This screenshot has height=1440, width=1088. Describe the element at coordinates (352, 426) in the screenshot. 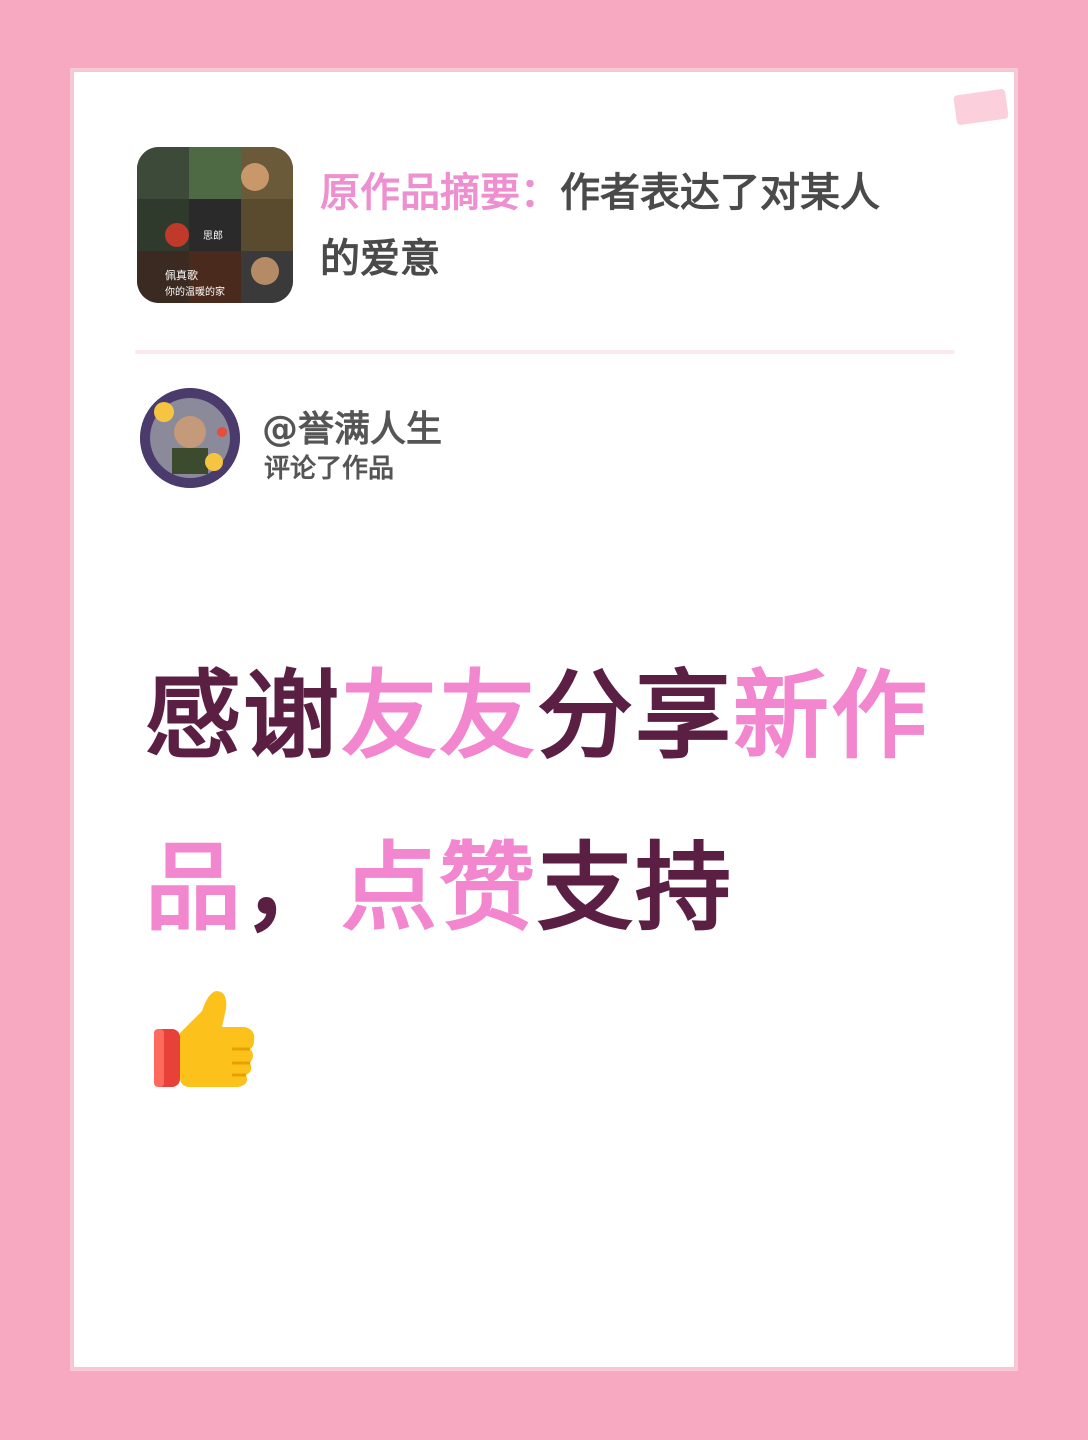

I see `username: @誉满人生` at that location.